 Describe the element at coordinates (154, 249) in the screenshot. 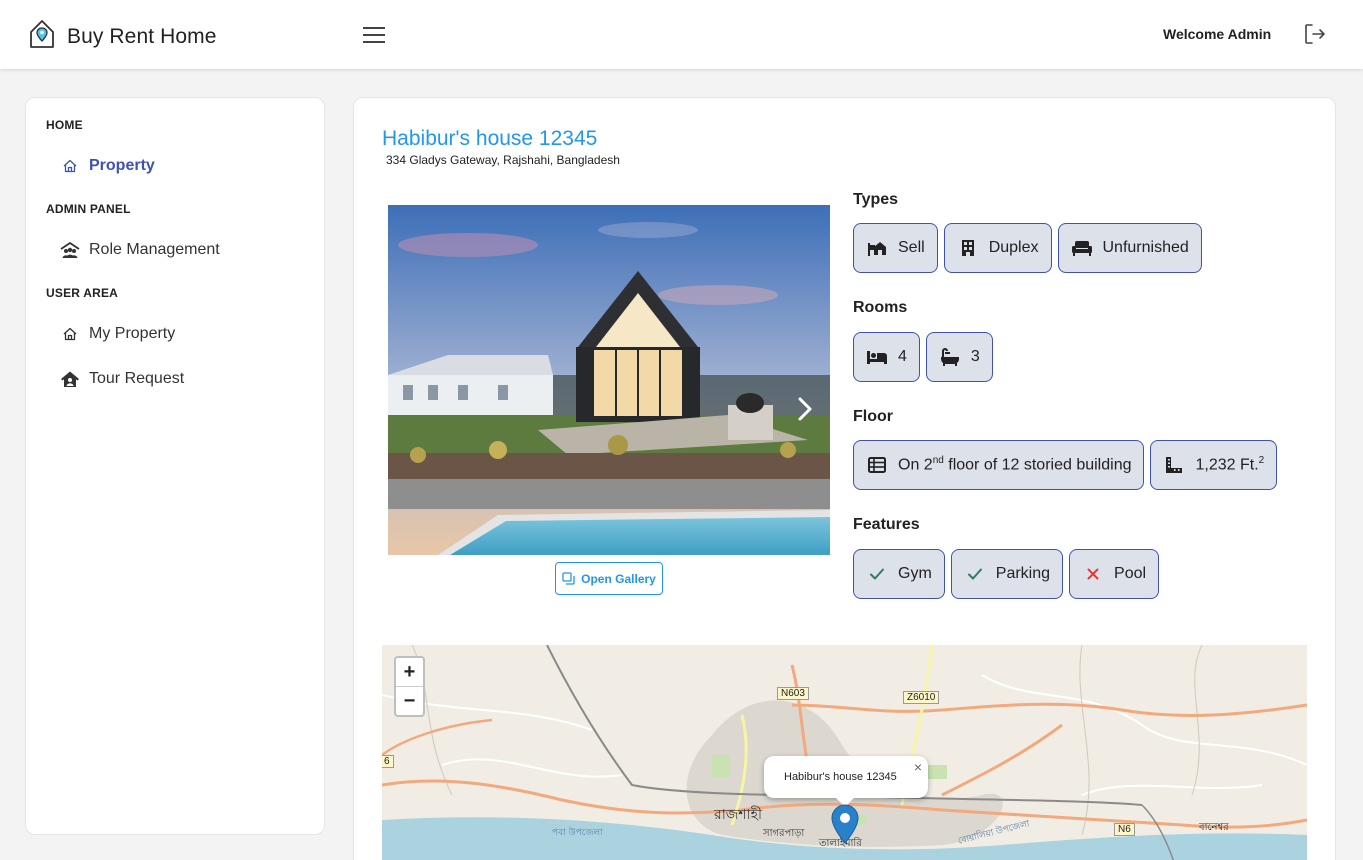

I see `sidebar-item-label: Role Management` at that location.